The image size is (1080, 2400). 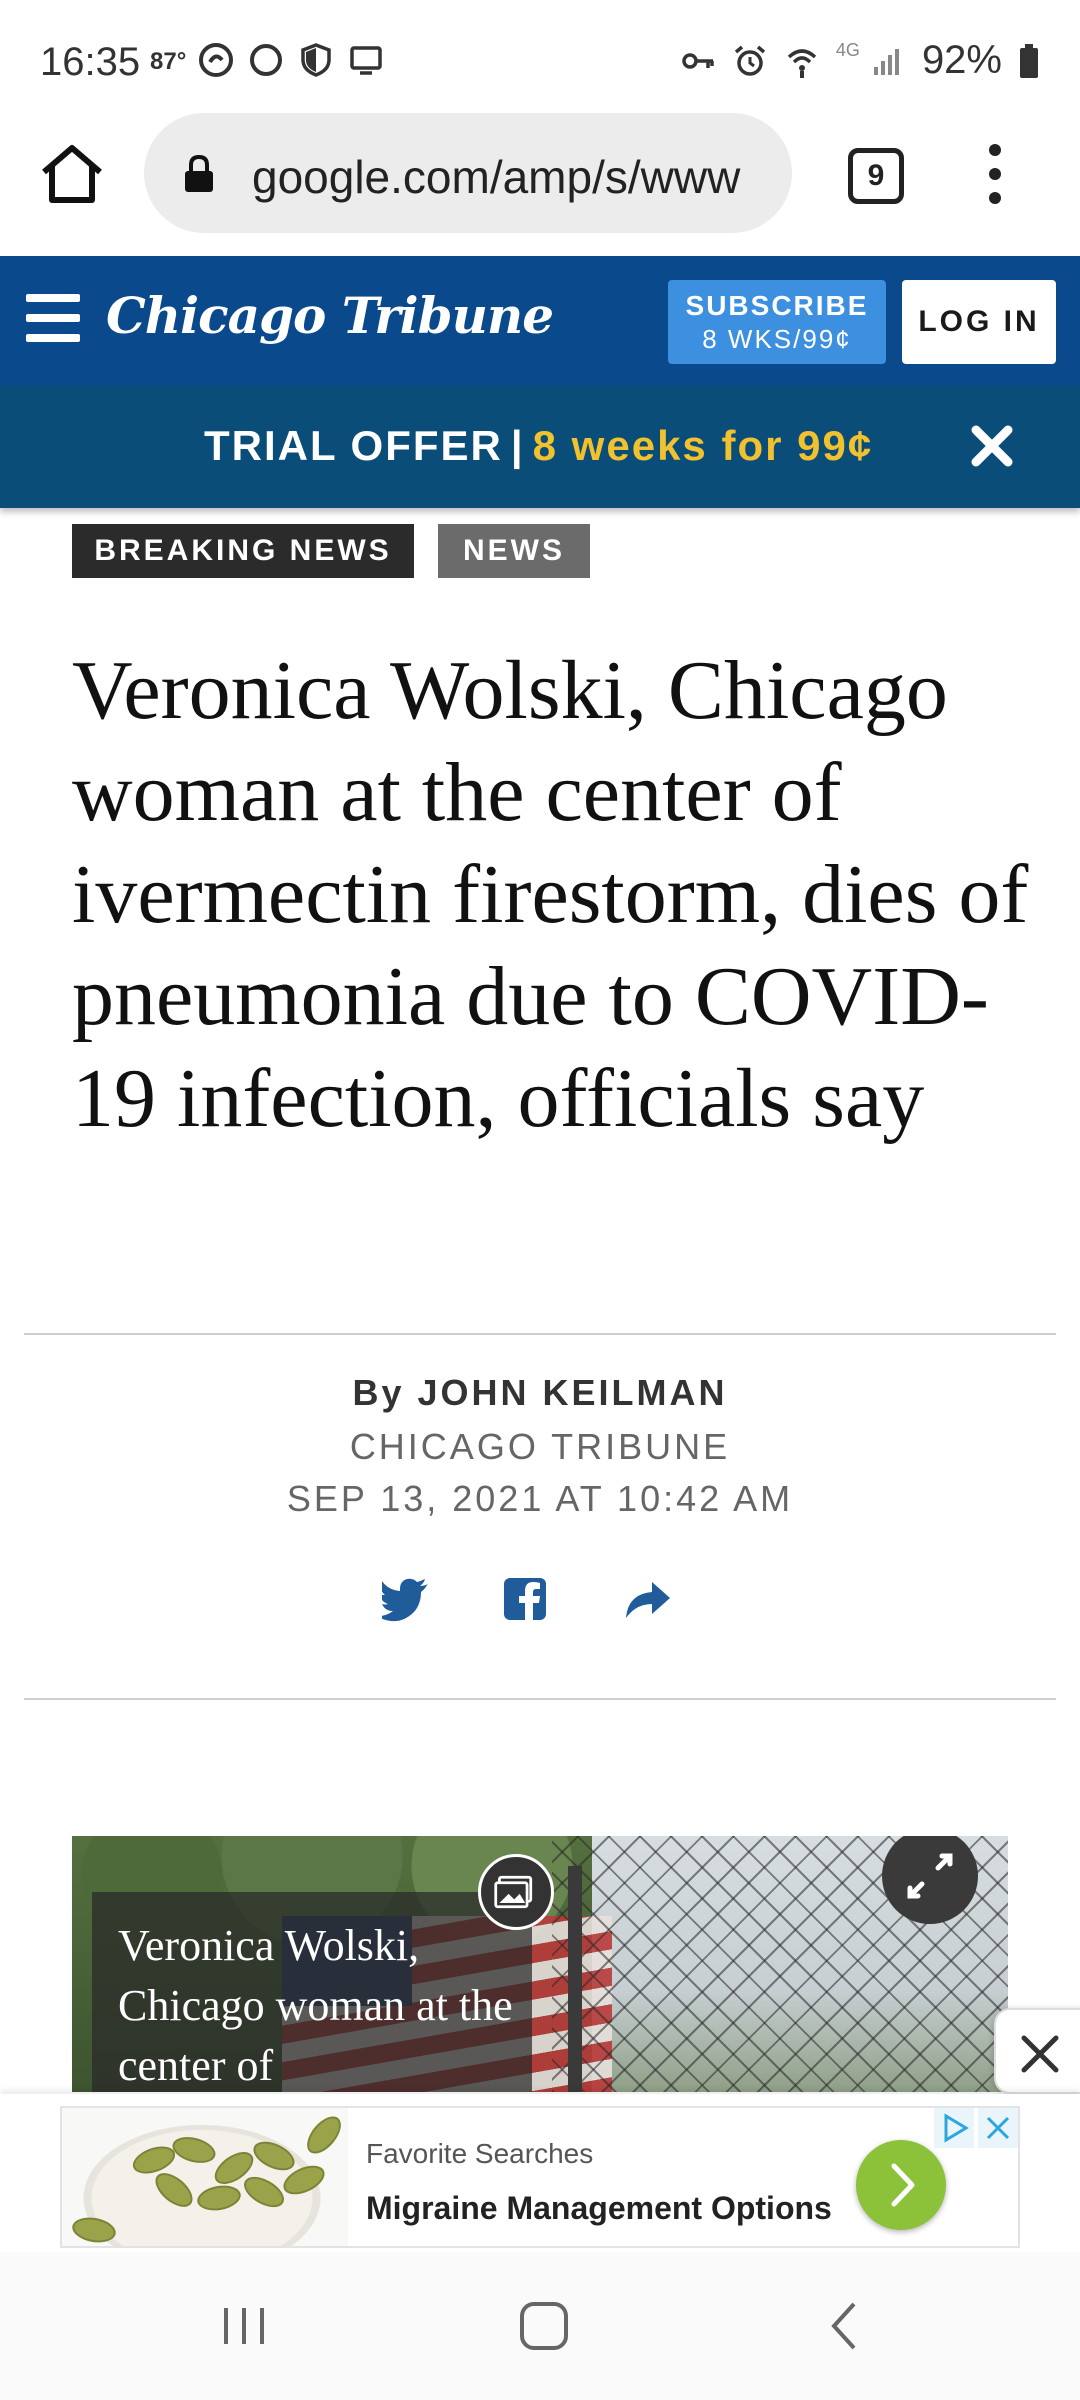 What do you see at coordinates (540, 60) in the screenshot?
I see `status-bar: 16:35 87° 4G 92%` at bounding box center [540, 60].